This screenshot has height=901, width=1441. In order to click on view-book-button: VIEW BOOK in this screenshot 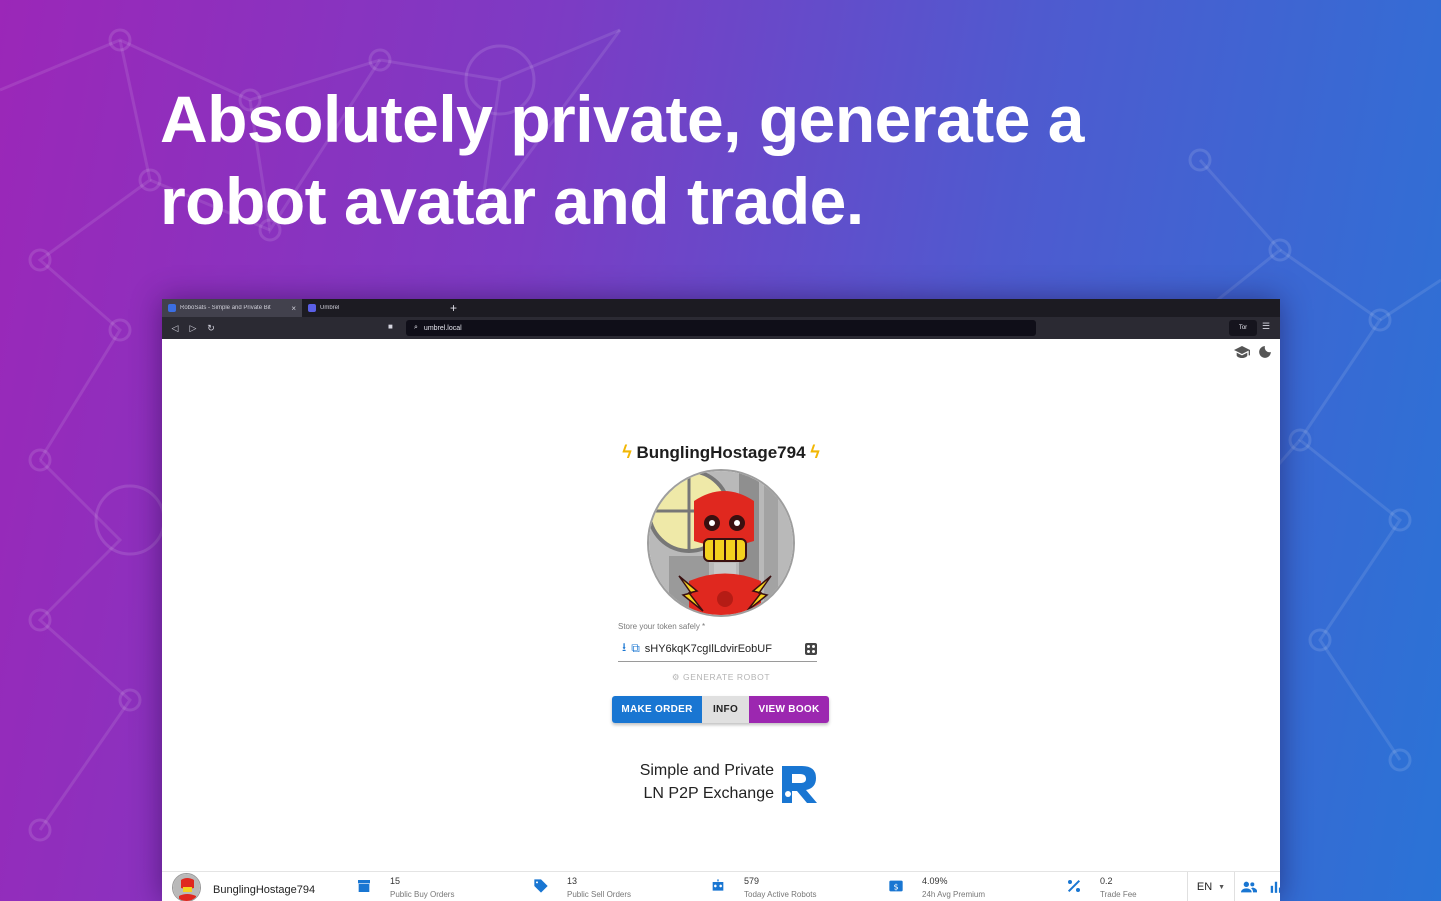, I will do `click(789, 709)`.